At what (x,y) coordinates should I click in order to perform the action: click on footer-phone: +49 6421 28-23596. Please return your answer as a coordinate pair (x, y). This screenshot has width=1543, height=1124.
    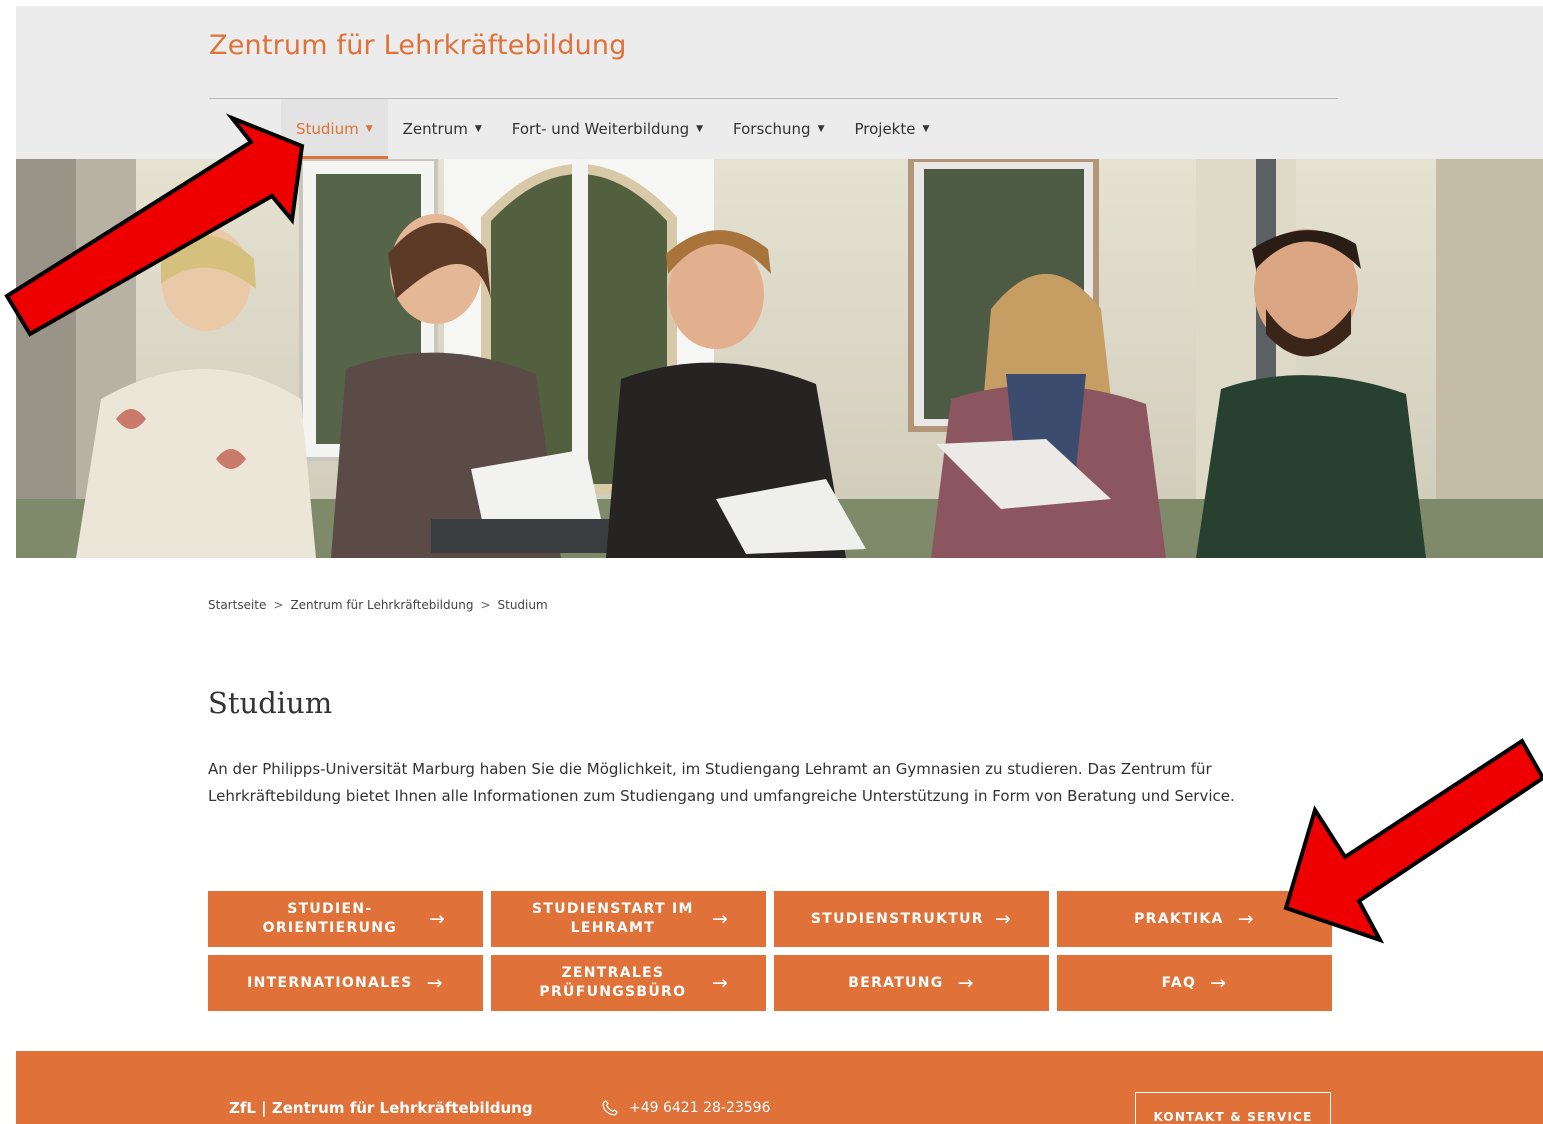
    Looking at the image, I should click on (685, 1108).